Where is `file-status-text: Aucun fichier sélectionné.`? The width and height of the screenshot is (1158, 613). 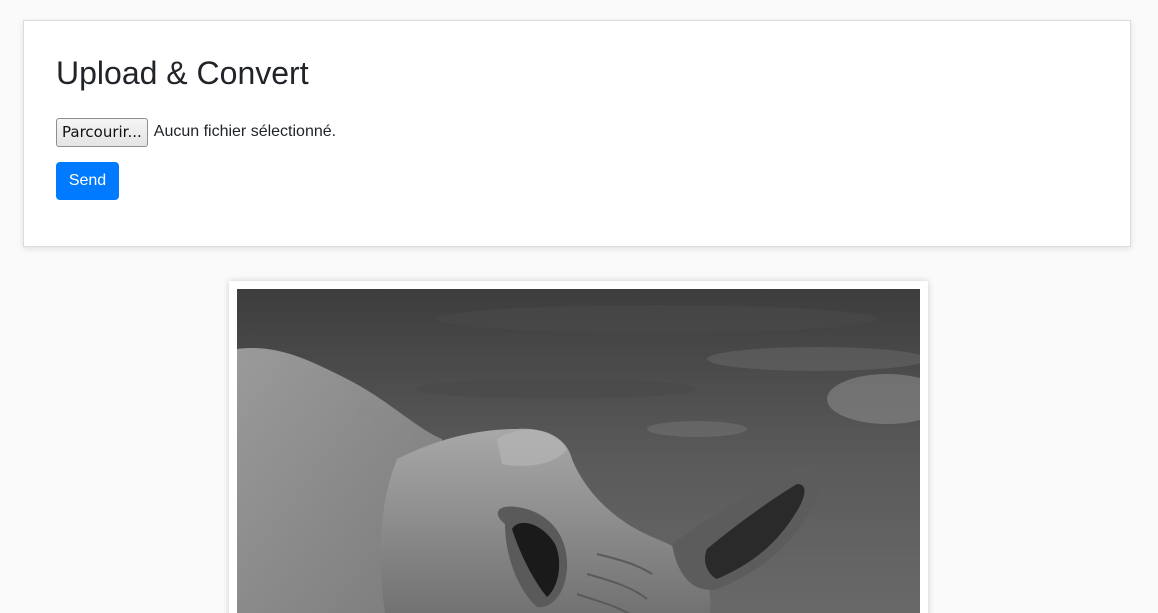
file-status-text: Aucun fichier sélectionné. is located at coordinates (245, 131).